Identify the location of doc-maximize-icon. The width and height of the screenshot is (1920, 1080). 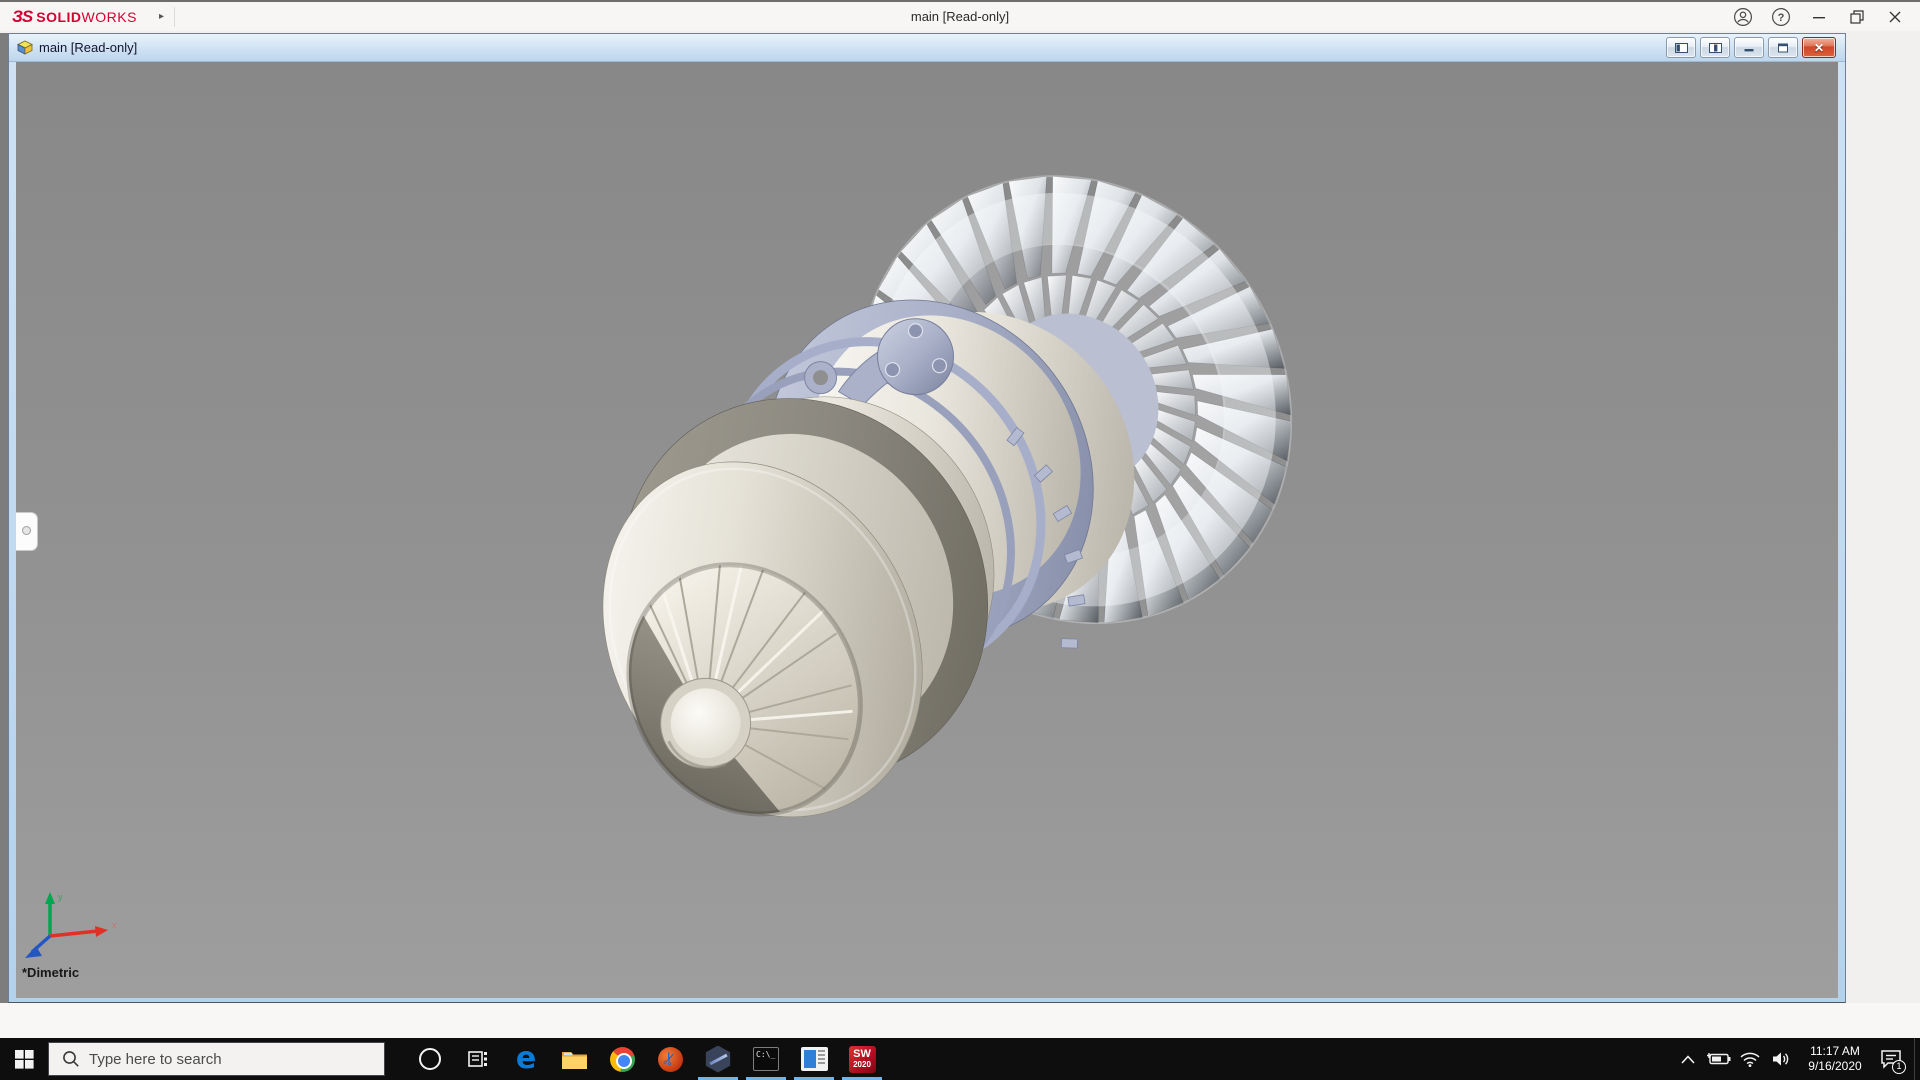
(1783, 47).